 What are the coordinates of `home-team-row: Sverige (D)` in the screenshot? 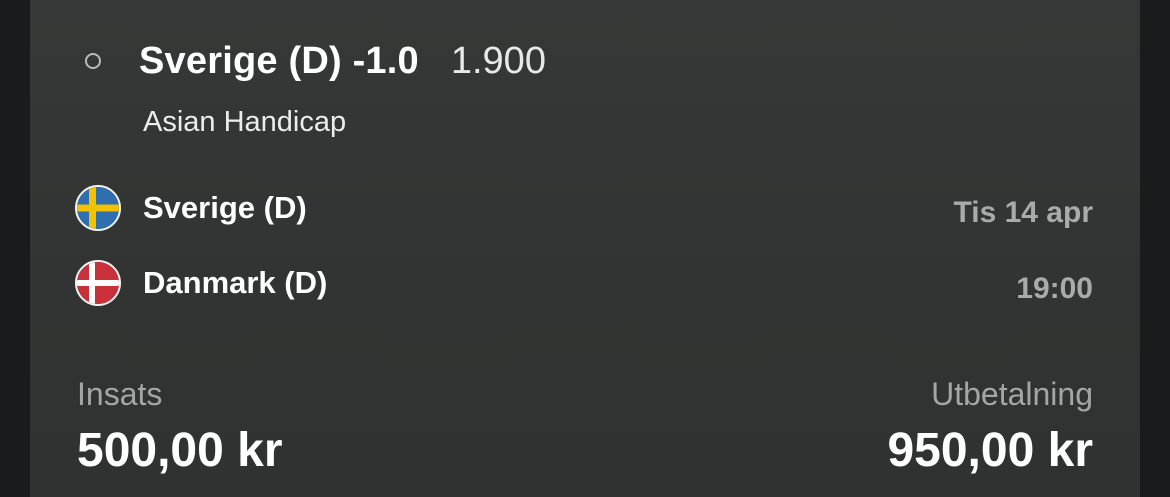 It's located at (191, 208).